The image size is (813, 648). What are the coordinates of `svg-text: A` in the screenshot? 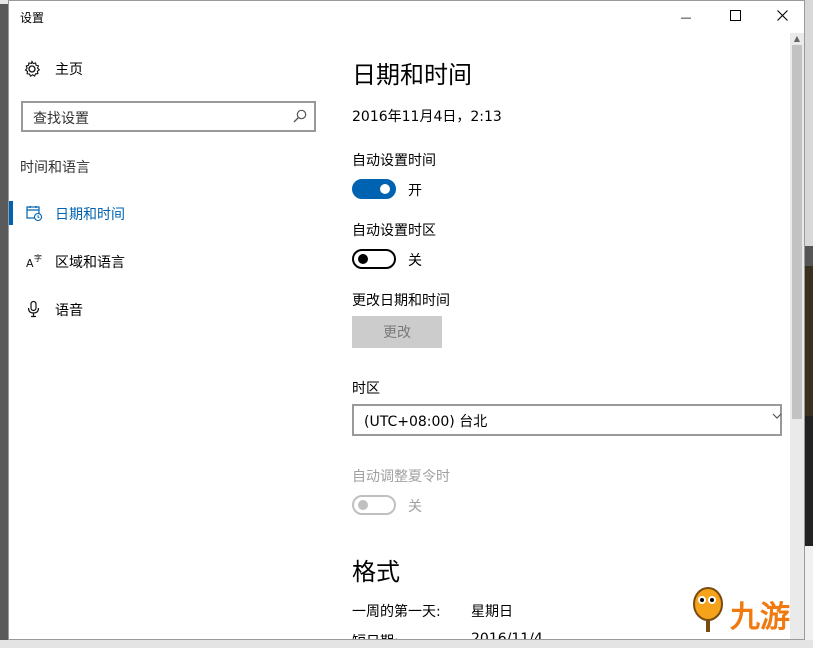 It's located at (30, 263).